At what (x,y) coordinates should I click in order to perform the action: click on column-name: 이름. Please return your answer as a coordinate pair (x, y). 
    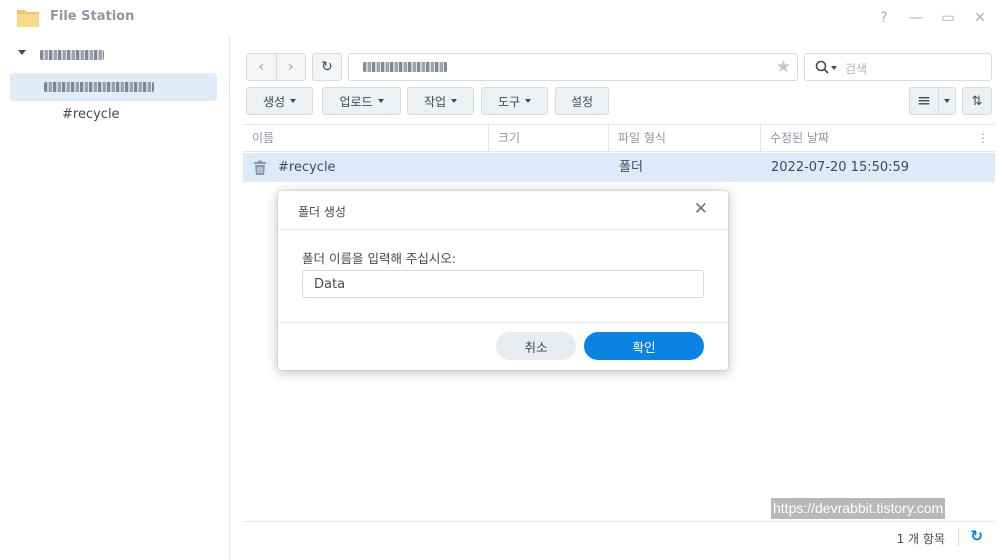
    Looking at the image, I should click on (366, 138).